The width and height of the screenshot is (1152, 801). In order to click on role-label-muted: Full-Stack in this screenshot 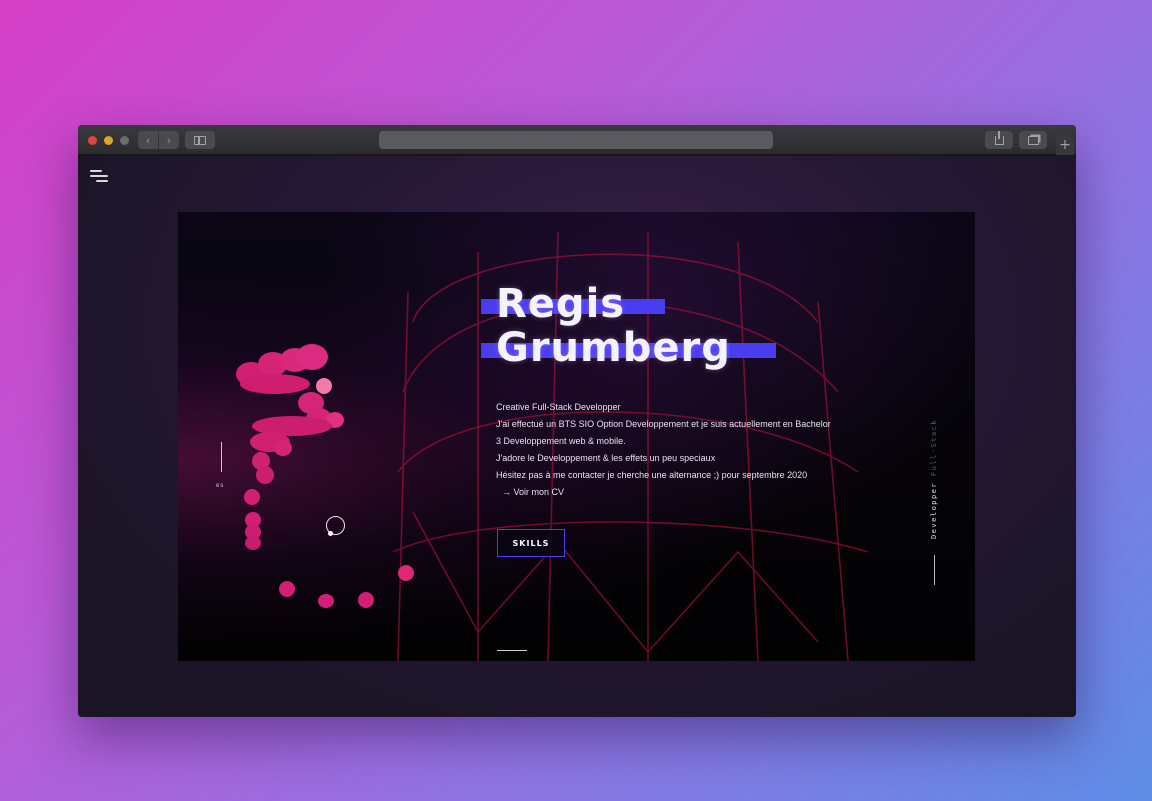, I will do `click(934, 447)`.